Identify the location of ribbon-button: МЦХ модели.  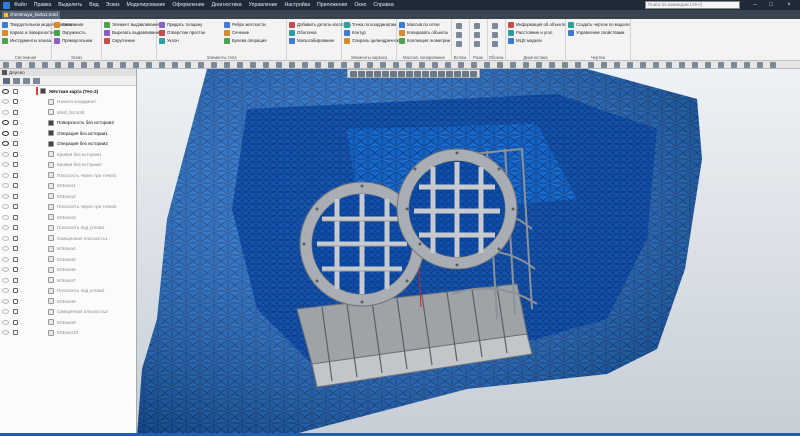
(525, 40).